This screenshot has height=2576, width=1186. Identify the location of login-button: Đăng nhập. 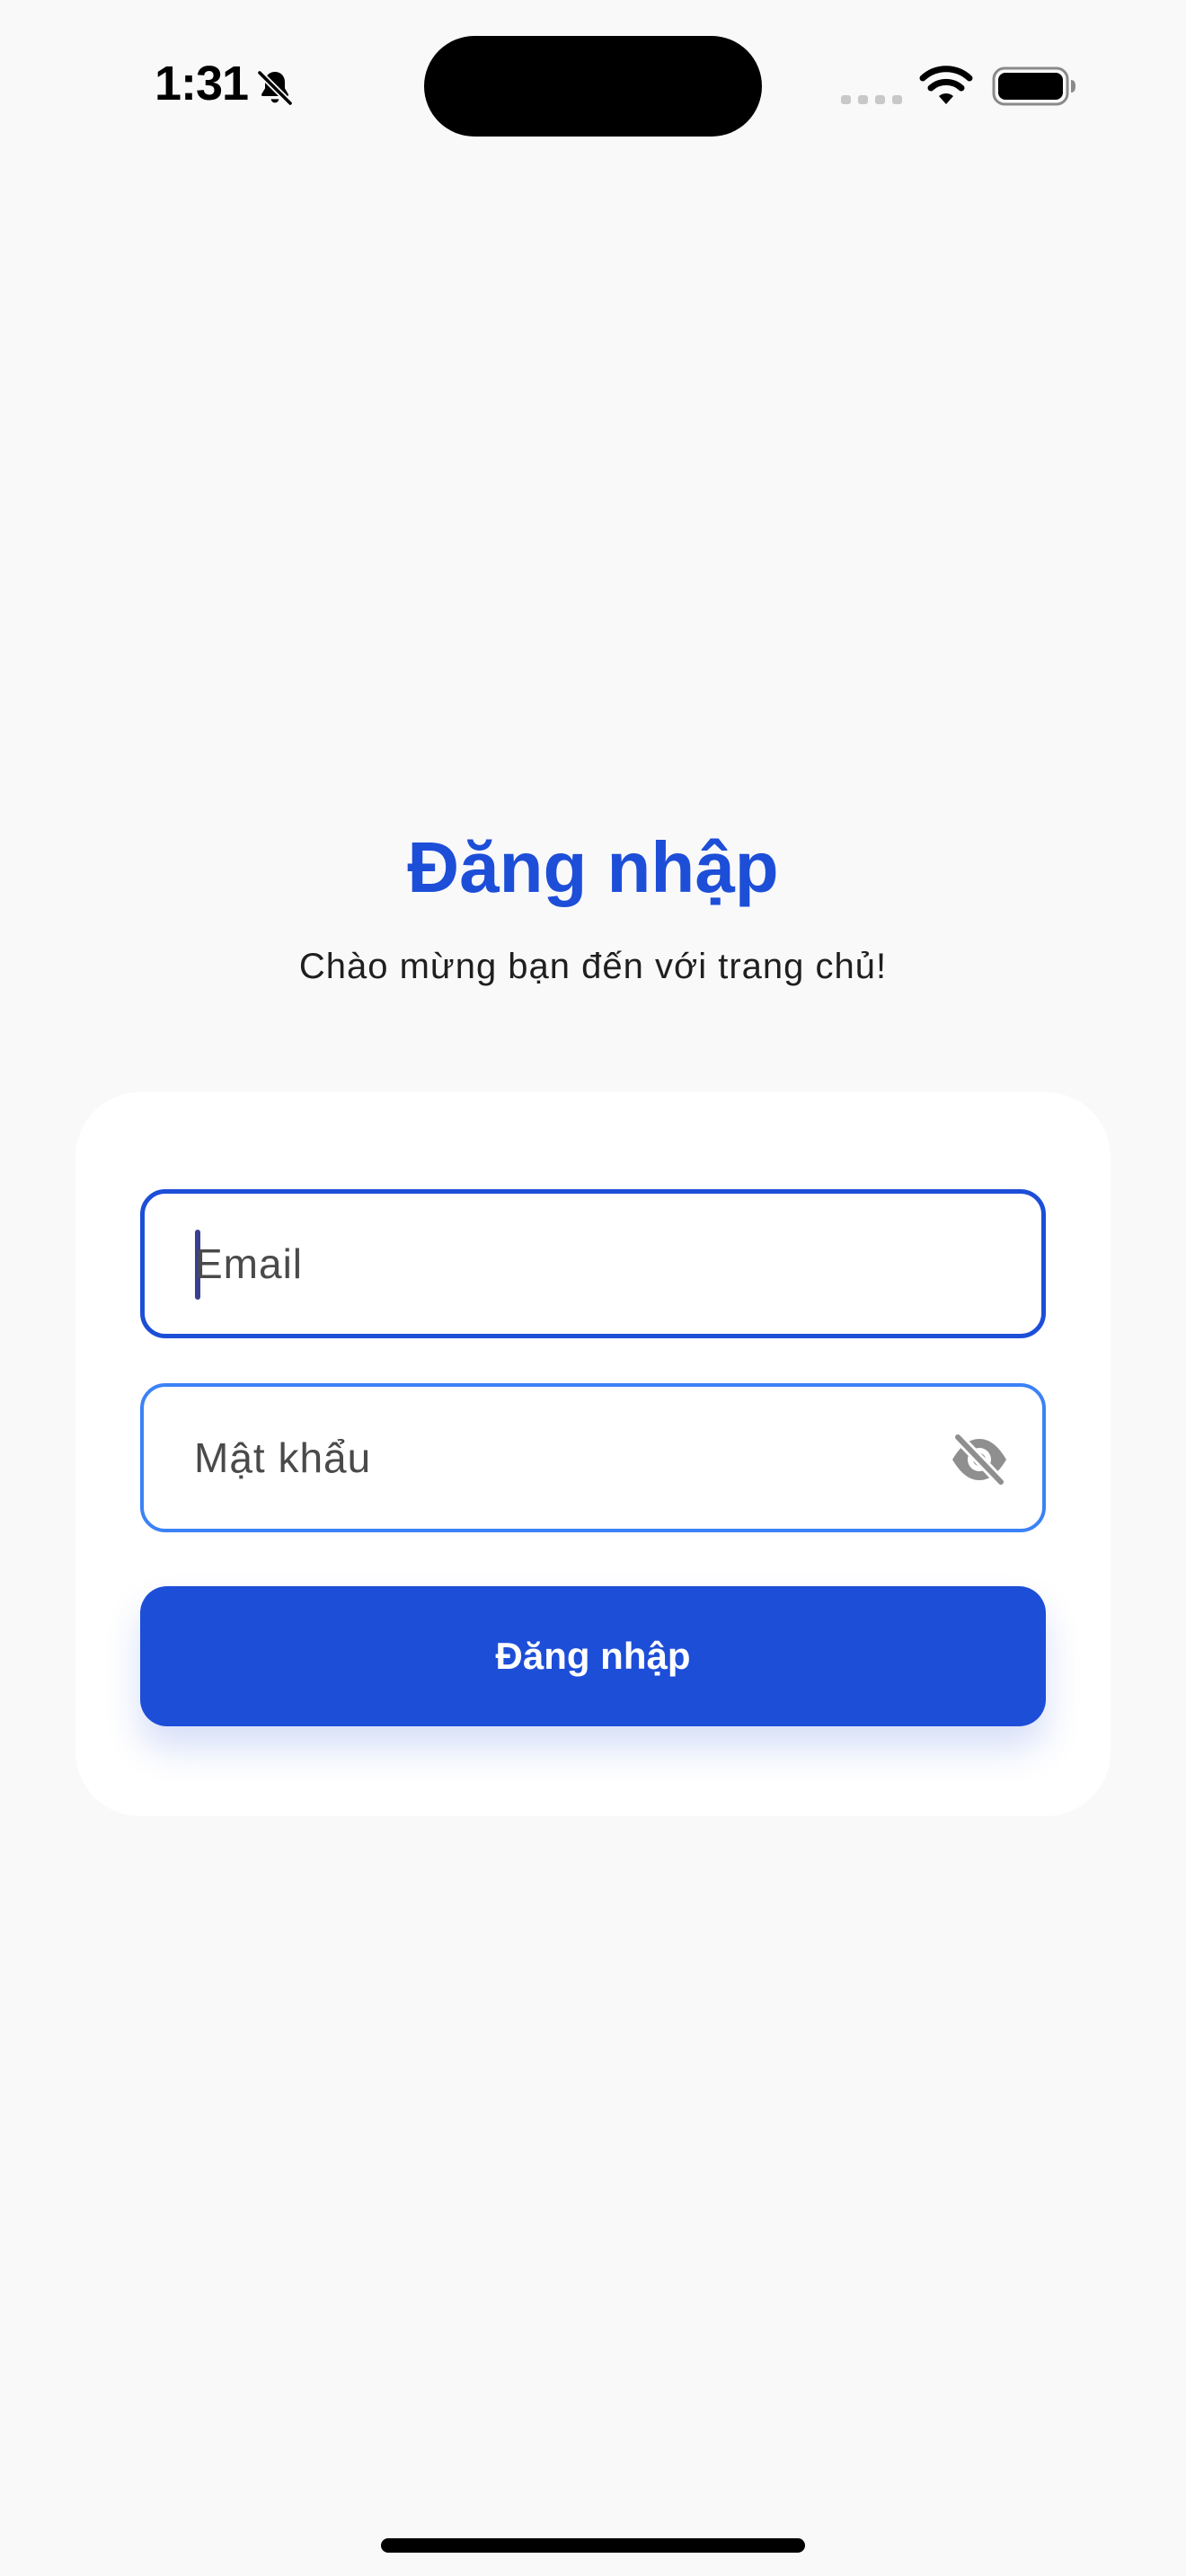
(593, 1656).